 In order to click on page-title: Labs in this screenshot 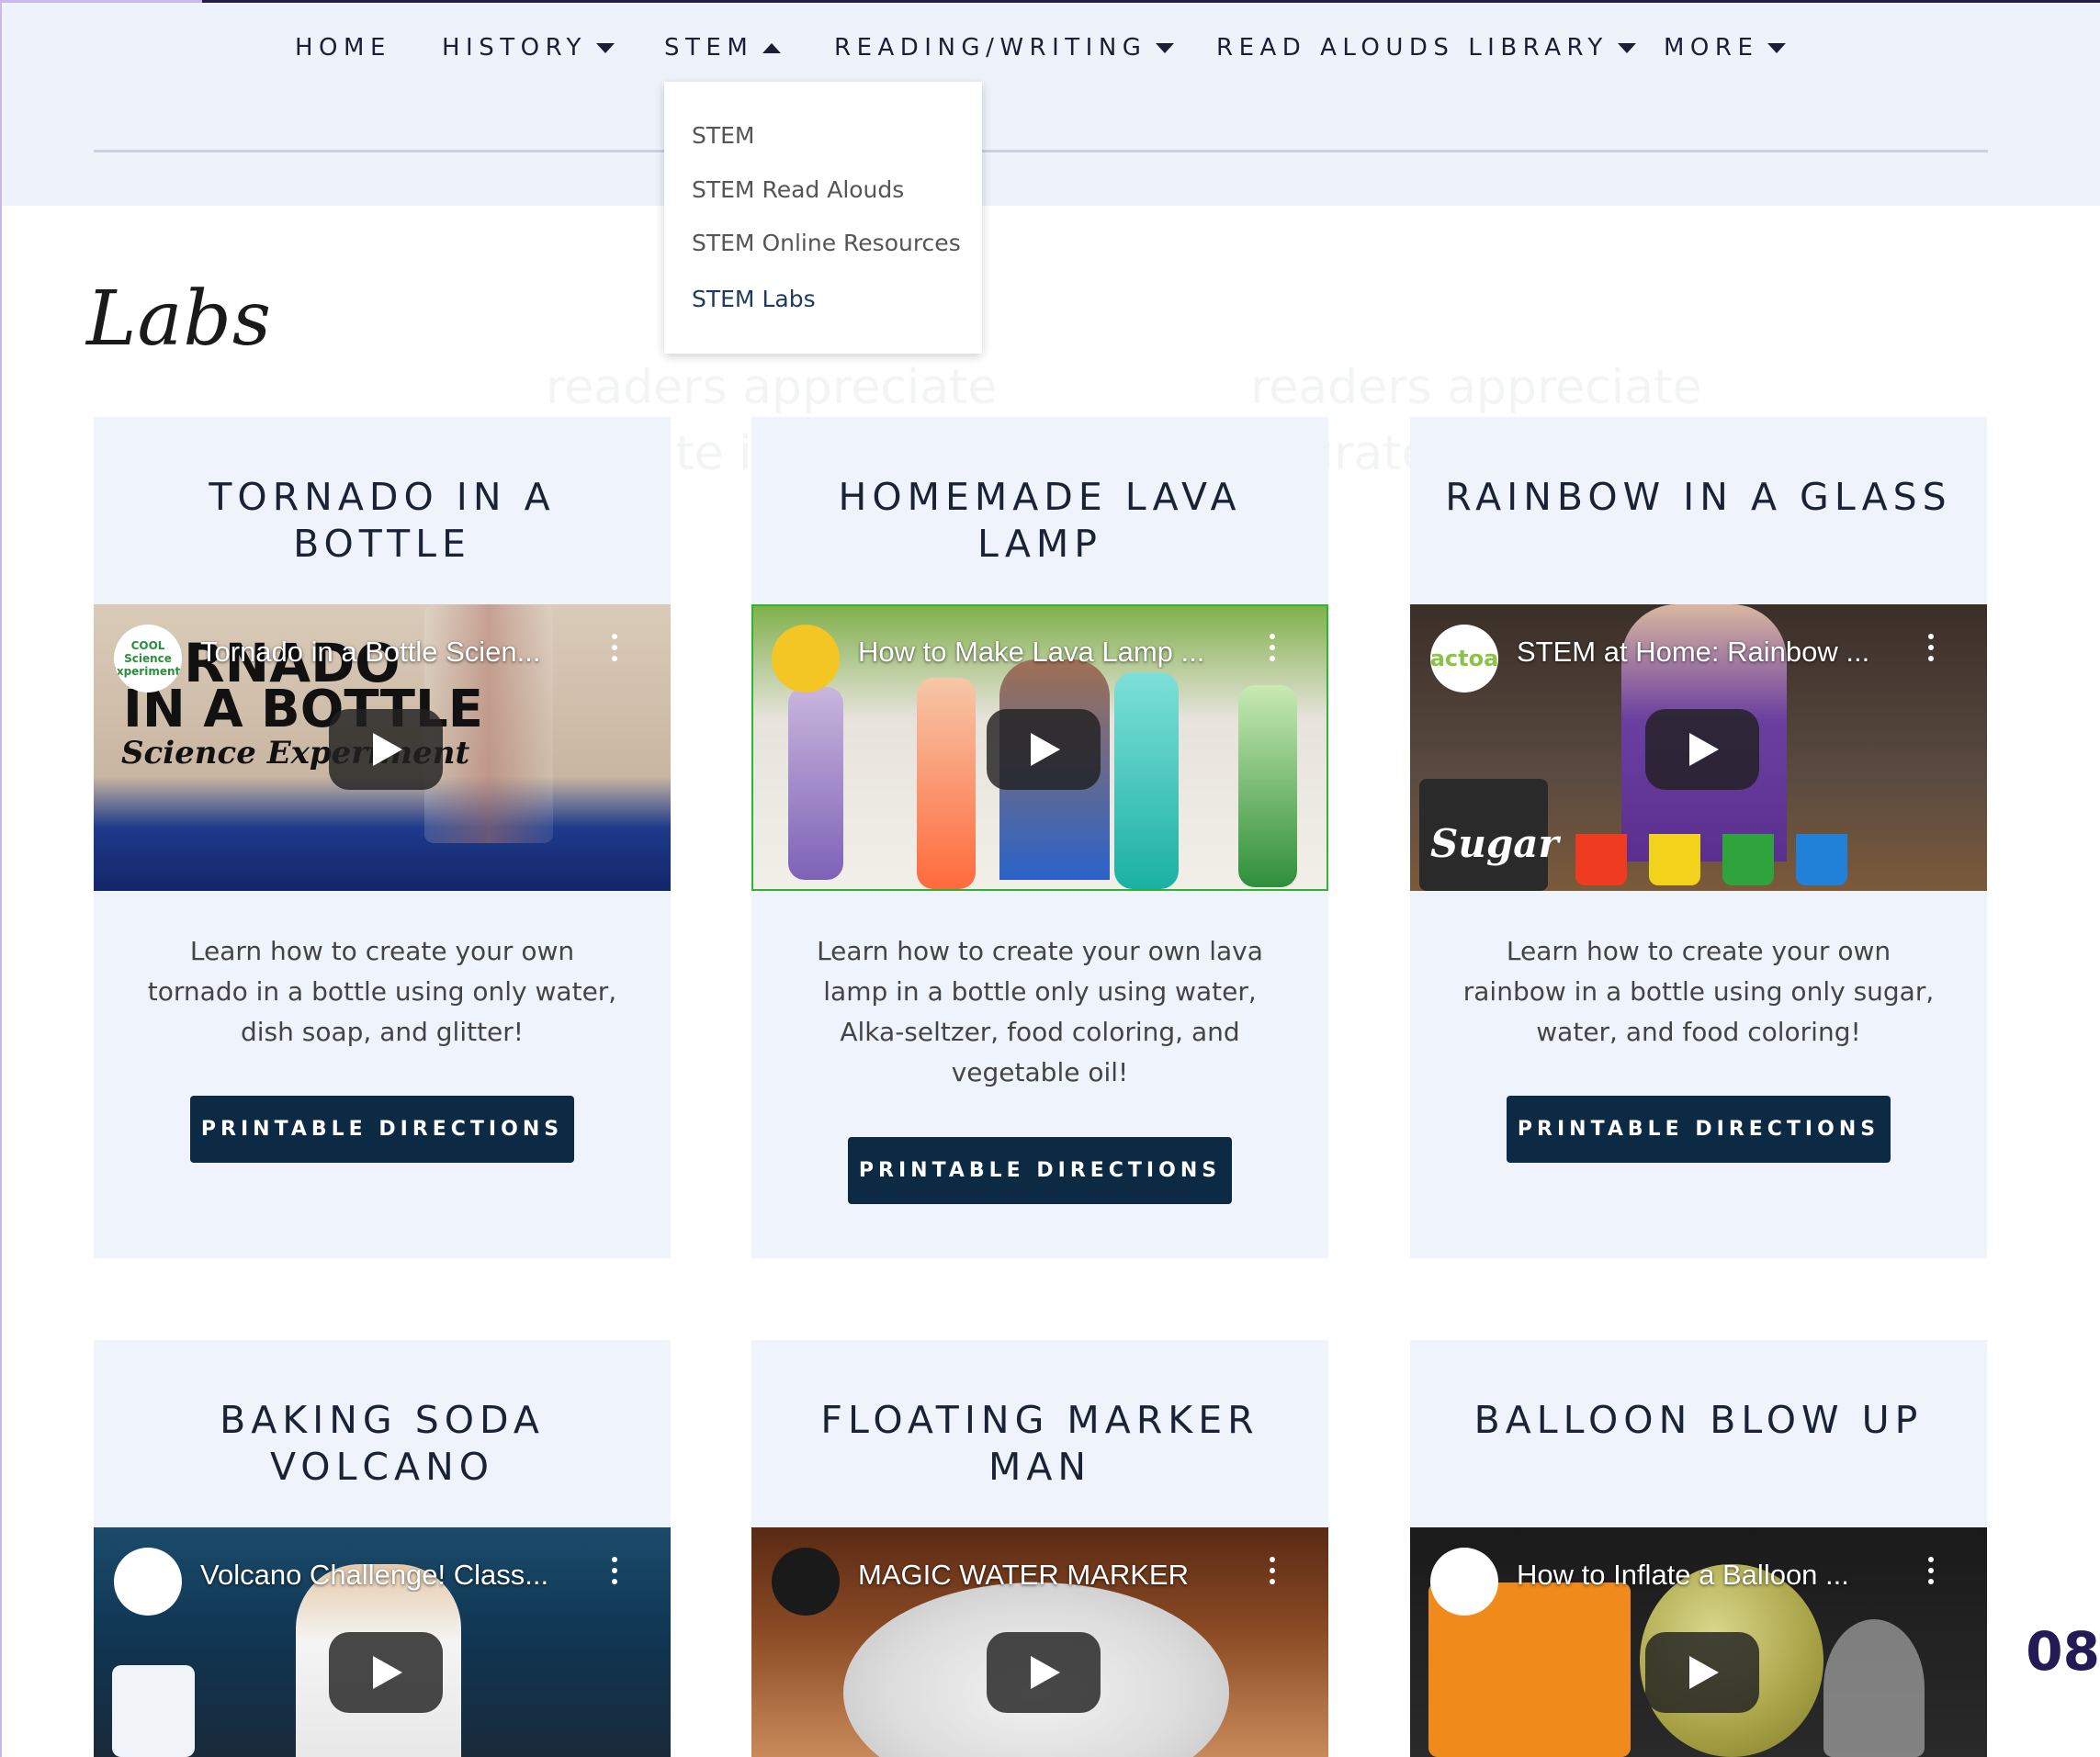, I will do `click(179, 319)`.